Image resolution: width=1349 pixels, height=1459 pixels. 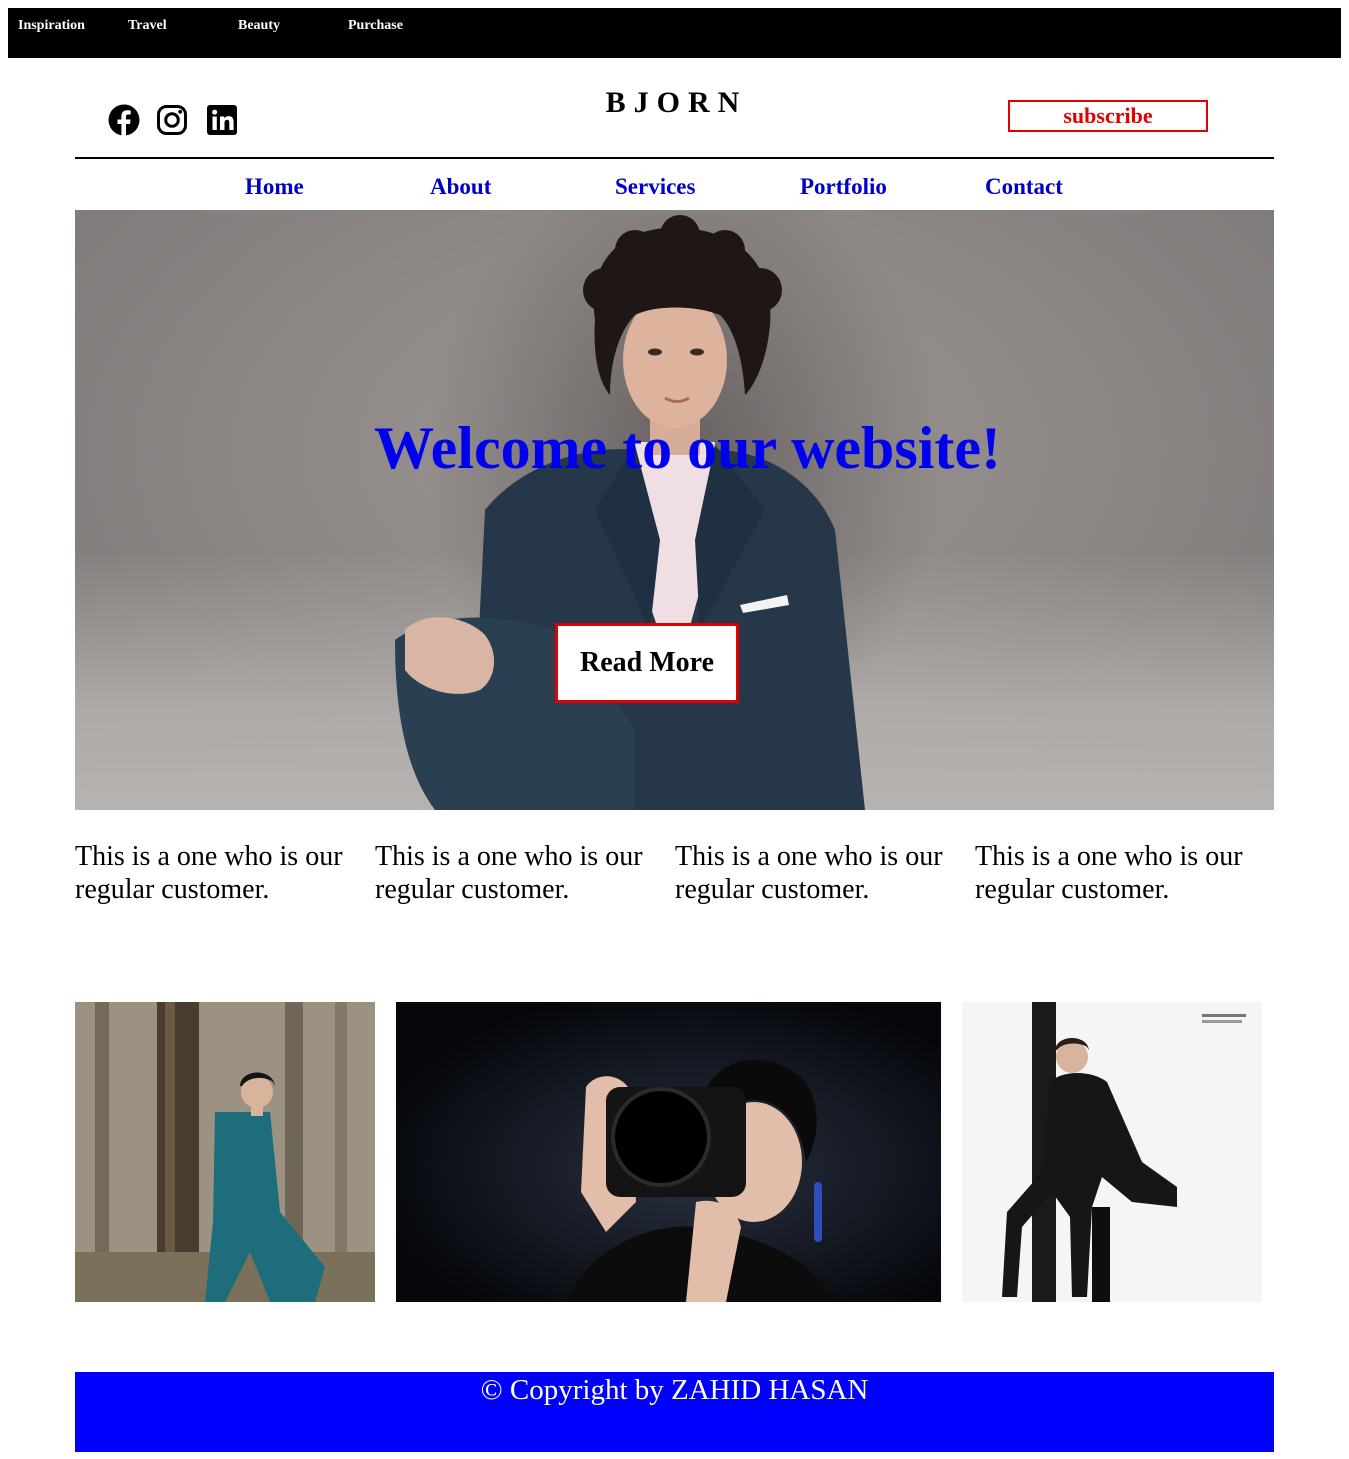 What do you see at coordinates (1112, 1152) in the screenshot?
I see `gallery-image-man-suit` at bounding box center [1112, 1152].